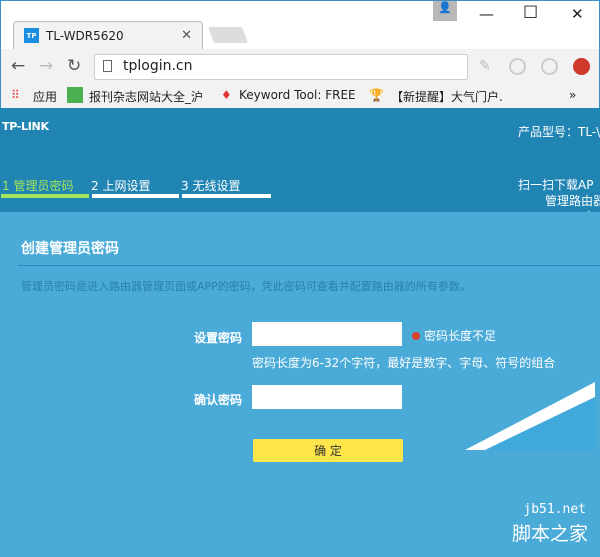 The height and width of the screenshot is (557, 600). Describe the element at coordinates (211, 186) in the screenshot. I see `step-wireless-settings: 3 无线设置` at that location.